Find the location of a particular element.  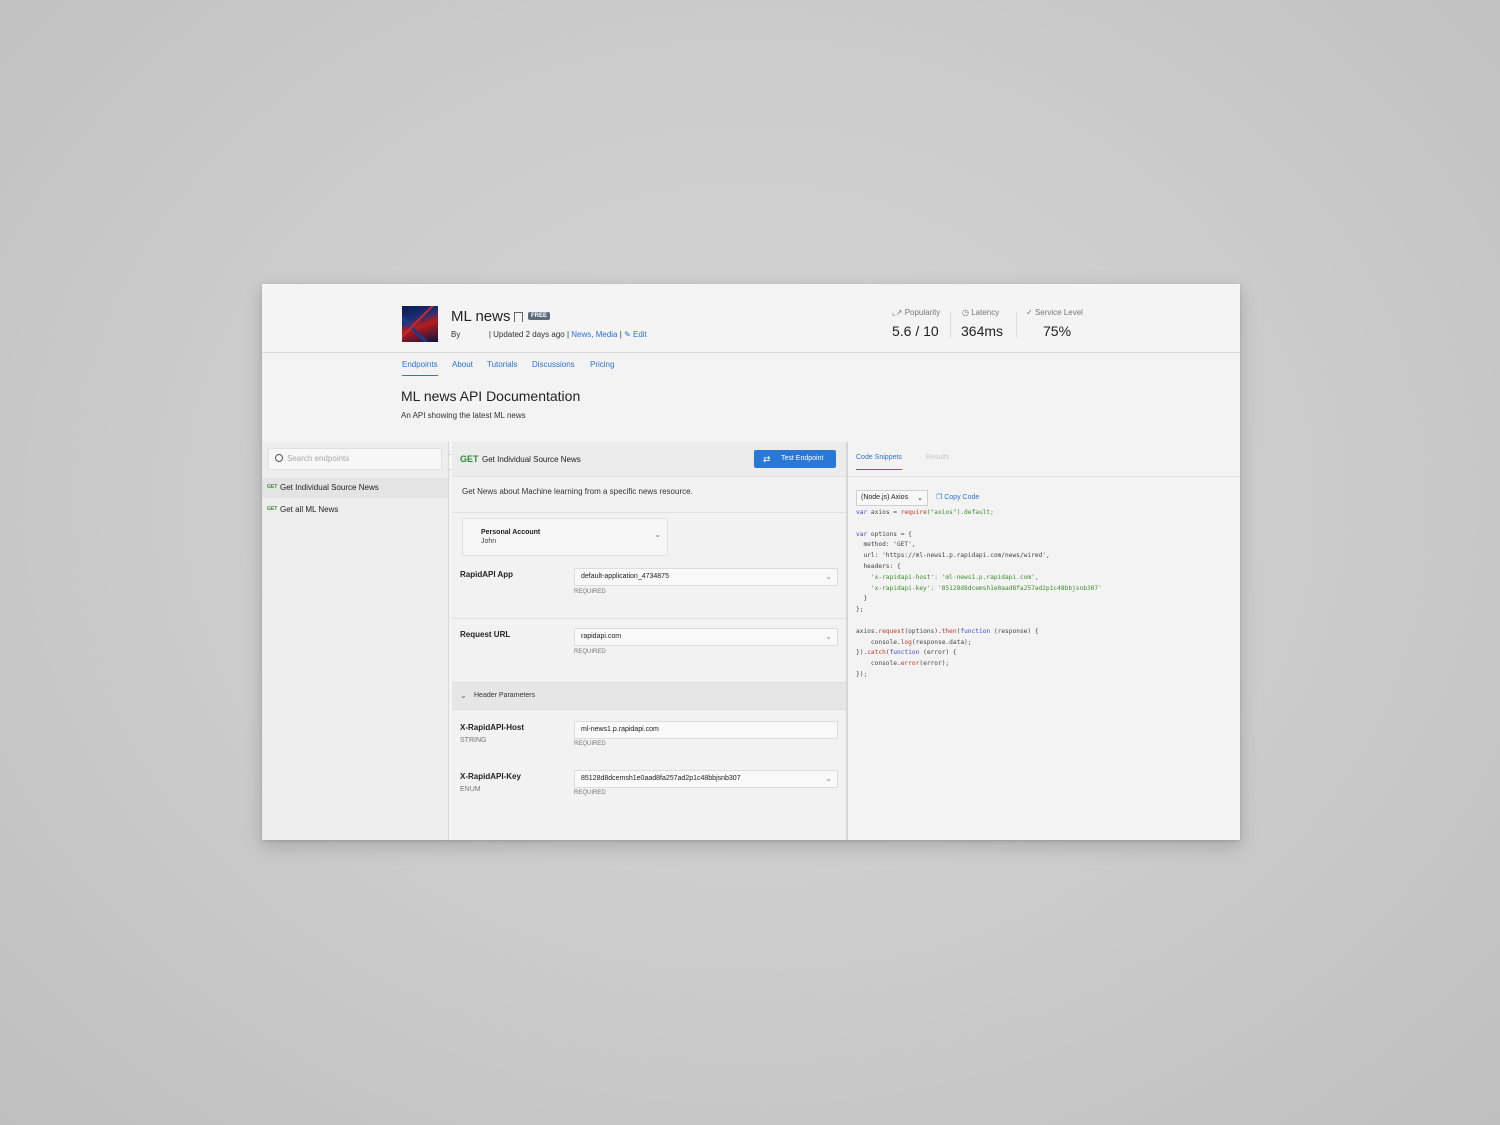

tab-code-snippets: Code Snippets is located at coordinates (879, 462).